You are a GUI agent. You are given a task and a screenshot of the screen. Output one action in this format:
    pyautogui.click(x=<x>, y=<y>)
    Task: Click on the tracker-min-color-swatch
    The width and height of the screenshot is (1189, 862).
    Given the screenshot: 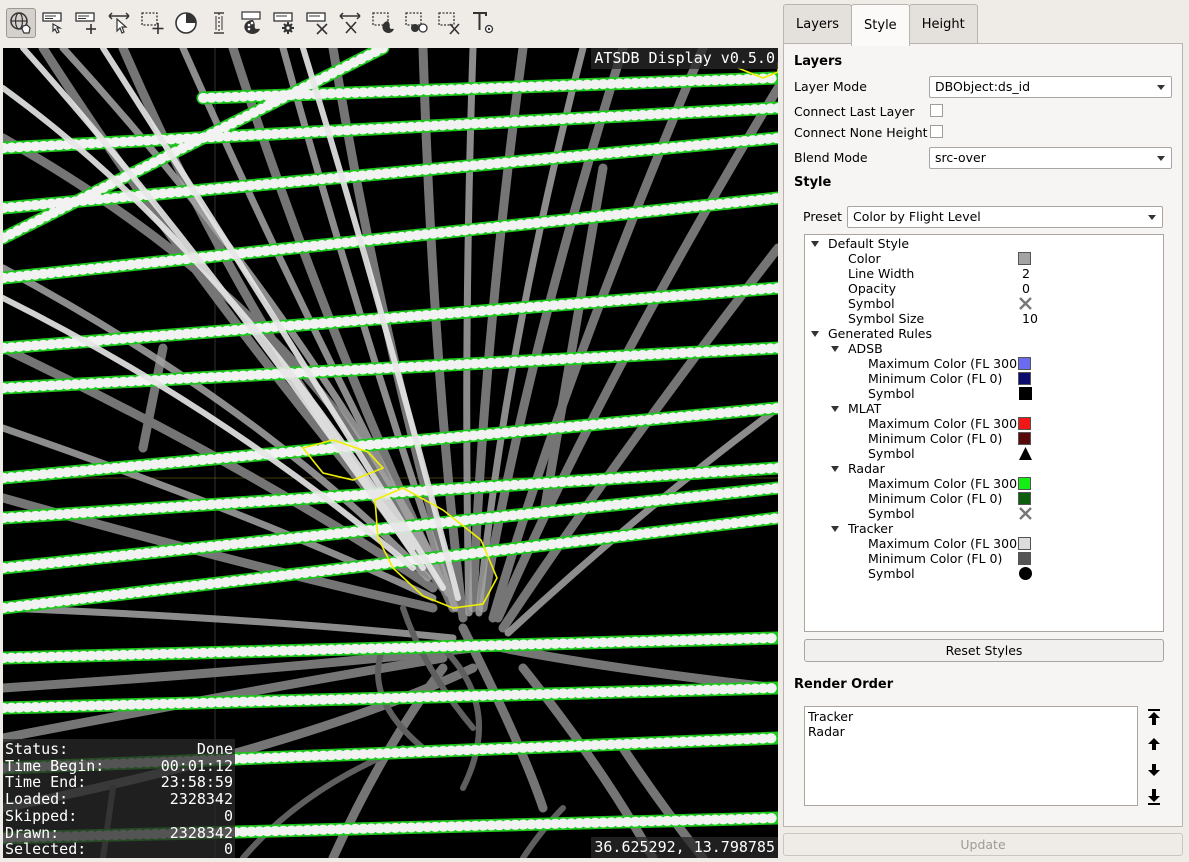 What is the action you would take?
    pyautogui.click(x=1024, y=558)
    